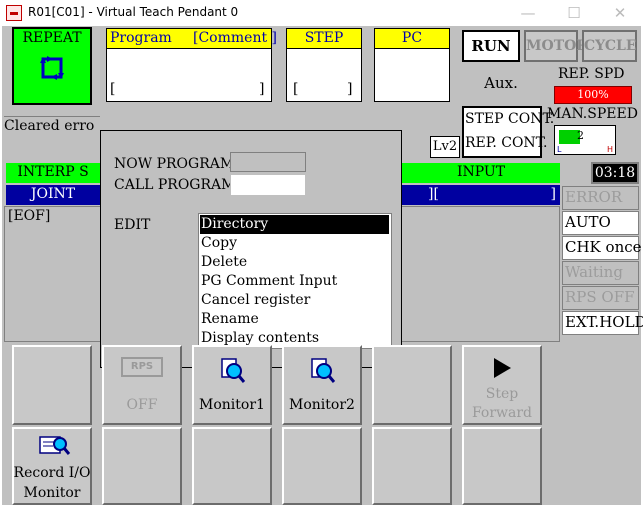 The height and width of the screenshot is (507, 643). What do you see at coordinates (580, 135) in the screenshot?
I see `man-speed-value: 2` at bounding box center [580, 135].